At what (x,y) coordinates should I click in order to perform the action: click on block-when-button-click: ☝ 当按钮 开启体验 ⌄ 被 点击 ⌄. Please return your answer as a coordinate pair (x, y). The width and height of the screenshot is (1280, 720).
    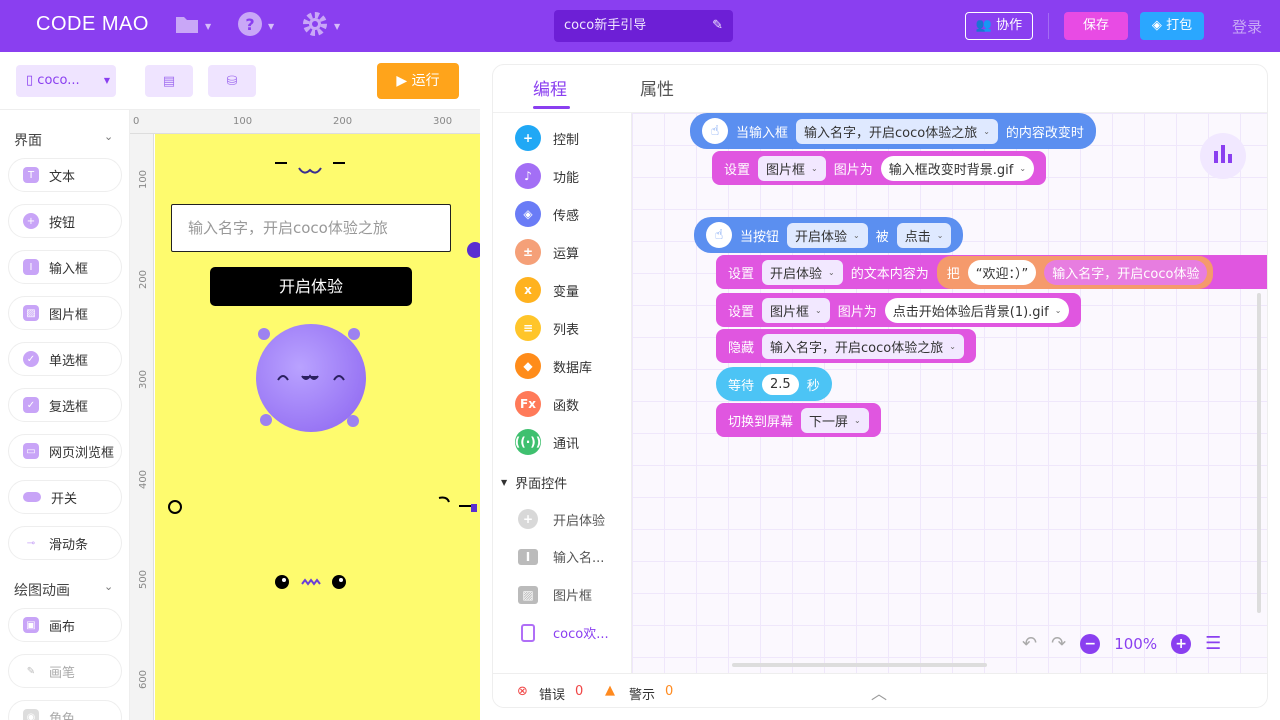
    Looking at the image, I should click on (829, 235).